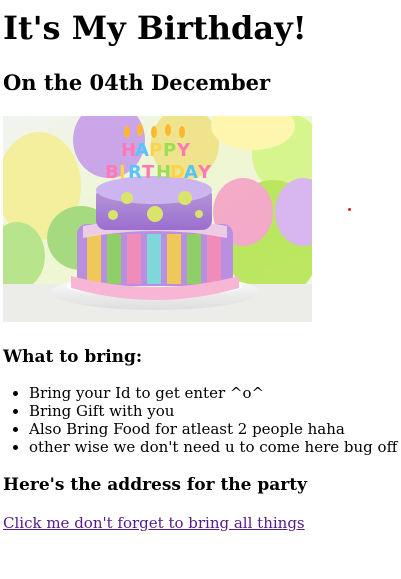  What do you see at coordinates (213, 393) in the screenshot?
I see `list-item: Bring your Id to get enter ^o^` at bounding box center [213, 393].